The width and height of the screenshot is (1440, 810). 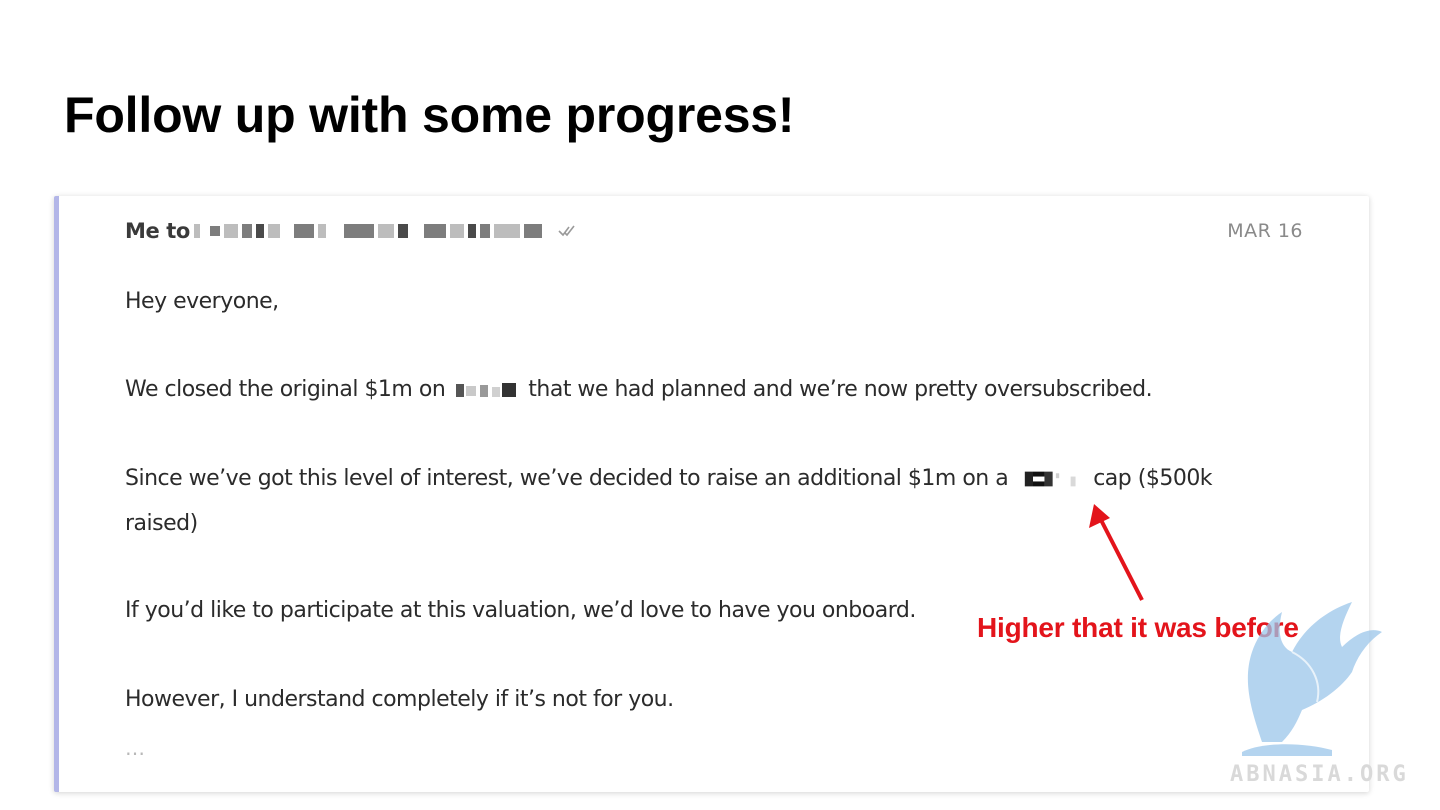 What do you see at coordinates (429, 115) in the screenshot?
I see `slide-title: Follow up with some progress!` at bounding box center [429, 115].